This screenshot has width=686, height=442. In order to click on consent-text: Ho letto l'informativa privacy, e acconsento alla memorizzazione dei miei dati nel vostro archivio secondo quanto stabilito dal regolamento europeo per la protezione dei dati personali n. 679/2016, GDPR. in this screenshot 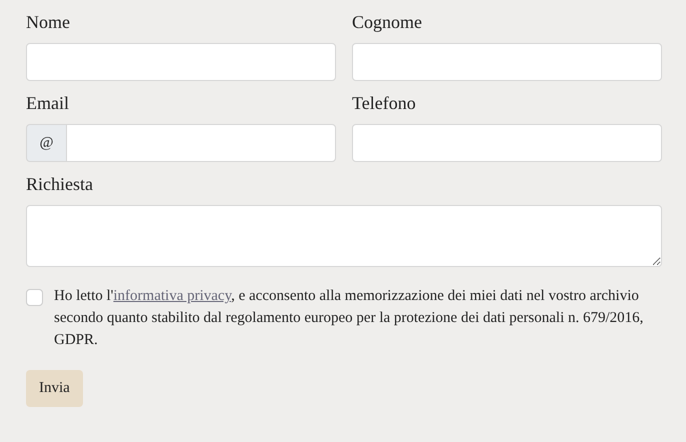, I will do `click(349, 318)`.